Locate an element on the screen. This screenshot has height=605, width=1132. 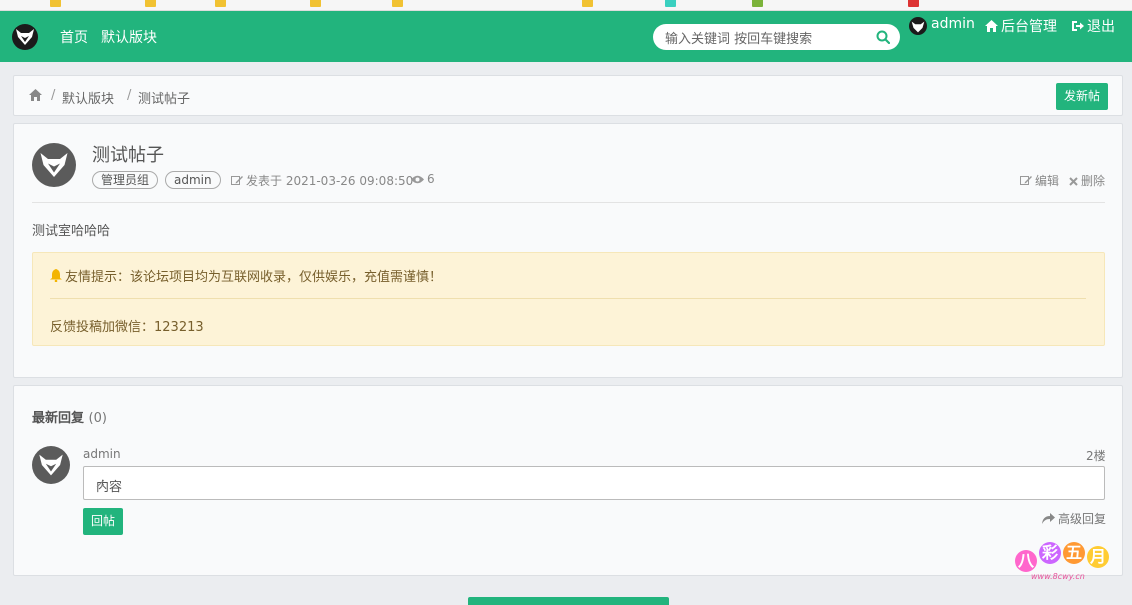
search-icon is located at coordinates (883, 39).